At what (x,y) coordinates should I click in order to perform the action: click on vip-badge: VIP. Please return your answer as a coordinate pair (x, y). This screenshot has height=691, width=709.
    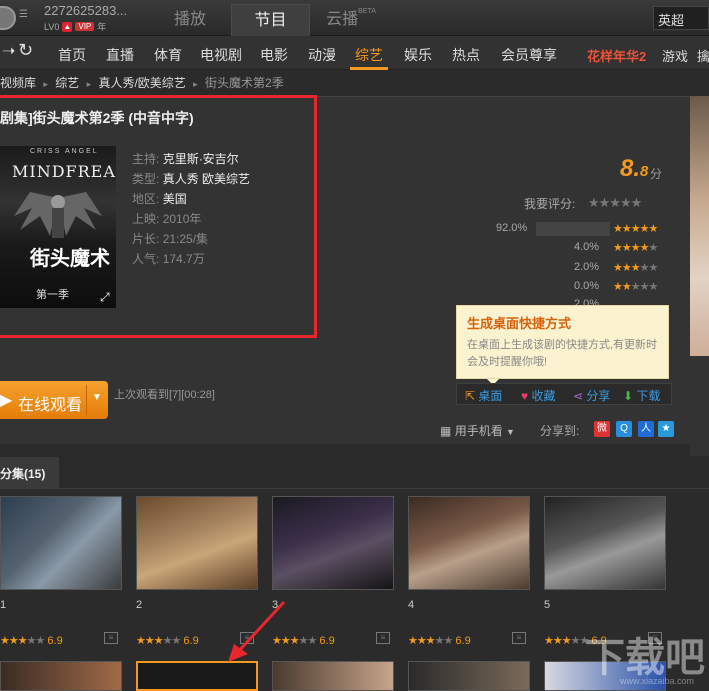
    Looking at the image, I should click on (85, 26).